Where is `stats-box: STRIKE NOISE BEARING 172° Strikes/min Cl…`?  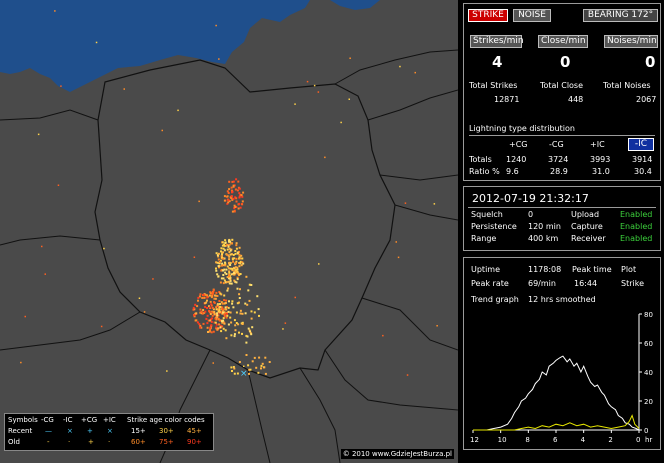
stats-box: STRIKE NOISE BEARING 172° Strikes/min Cl… is located at coordinates (562, 92).